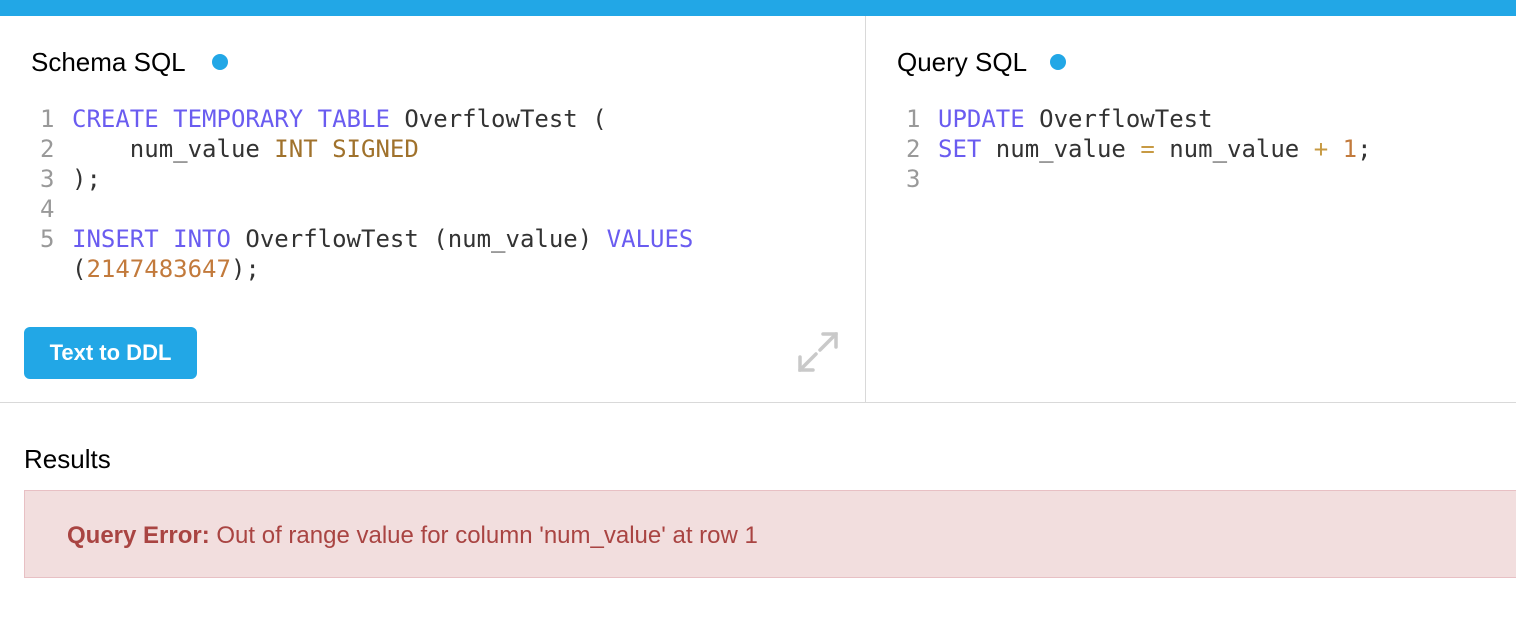  Describe the element at coordinates (758, 8) in the screenshot. I see `top-bar` at that location.